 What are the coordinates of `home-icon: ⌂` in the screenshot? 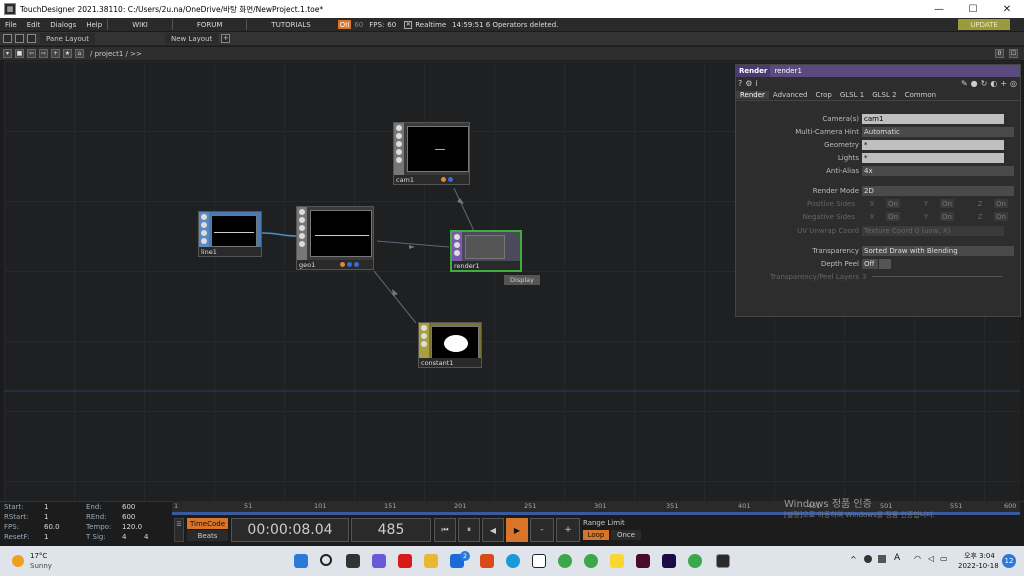 It's located at (79, 53).